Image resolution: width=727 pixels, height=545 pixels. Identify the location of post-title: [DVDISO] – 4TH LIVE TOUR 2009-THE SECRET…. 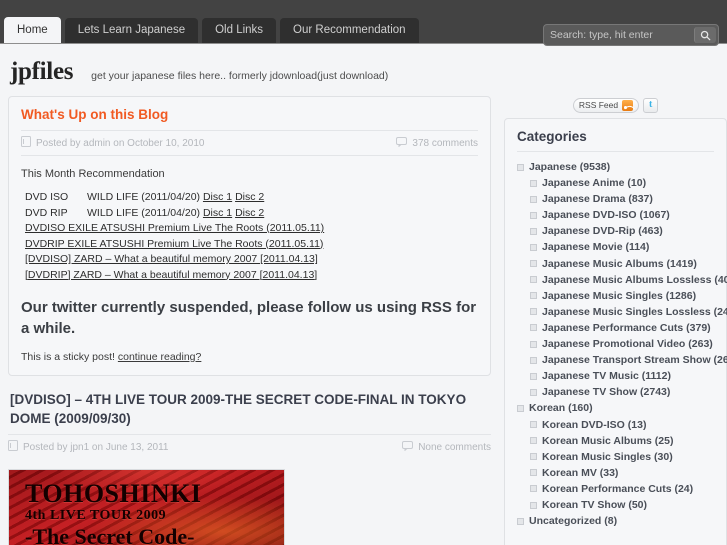
(249, 409).